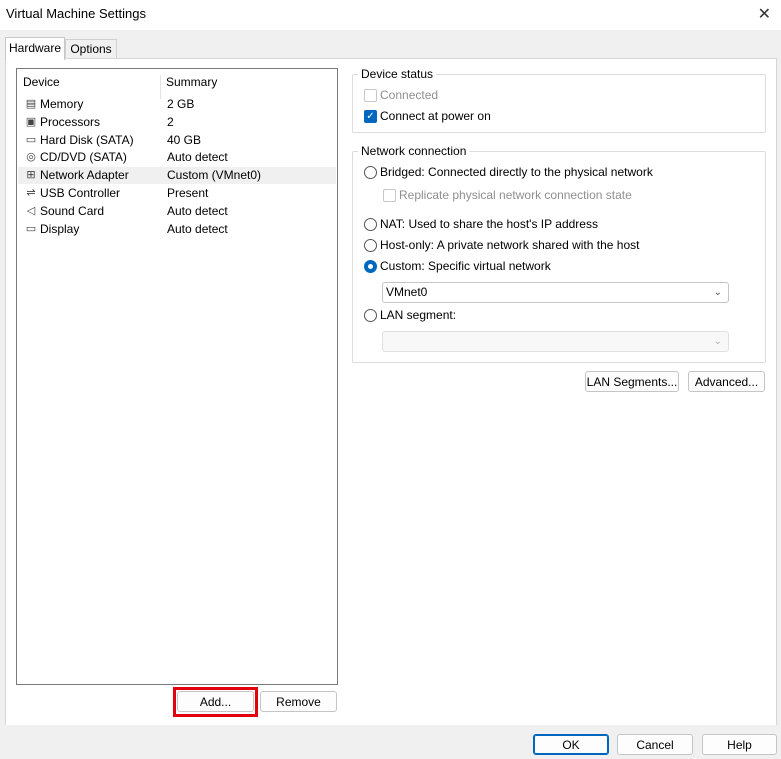 This screenshot has width=781, height=759. Describe the element at coordinates (31, 210) in the screenshot. I see `speaker-icon: ◁` at that location.